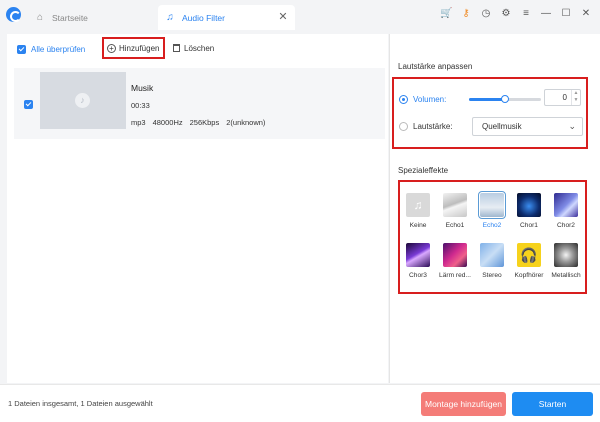 This screenshot has height=422, width=600. Describe the element at coordinates (403, 99) in the screenshot. I see `volumen-radio` at that location.